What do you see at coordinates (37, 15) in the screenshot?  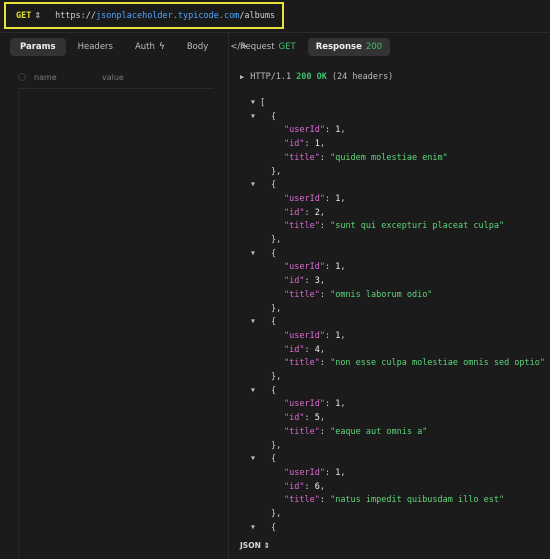 I see `method-caret-icon: ⇕` at bounding box center [37, 15].